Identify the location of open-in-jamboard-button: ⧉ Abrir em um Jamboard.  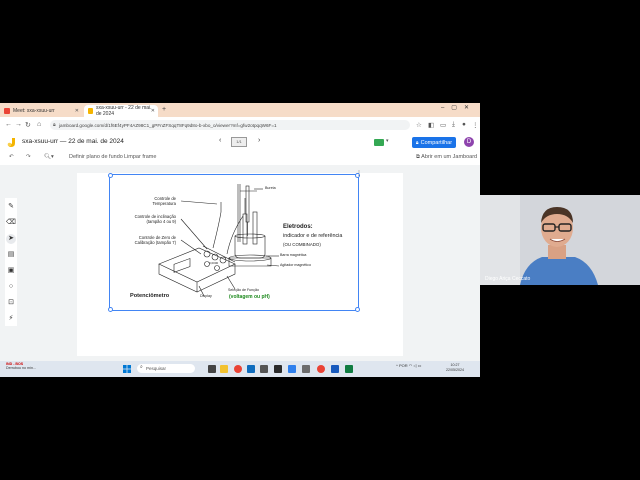
(446, 157).